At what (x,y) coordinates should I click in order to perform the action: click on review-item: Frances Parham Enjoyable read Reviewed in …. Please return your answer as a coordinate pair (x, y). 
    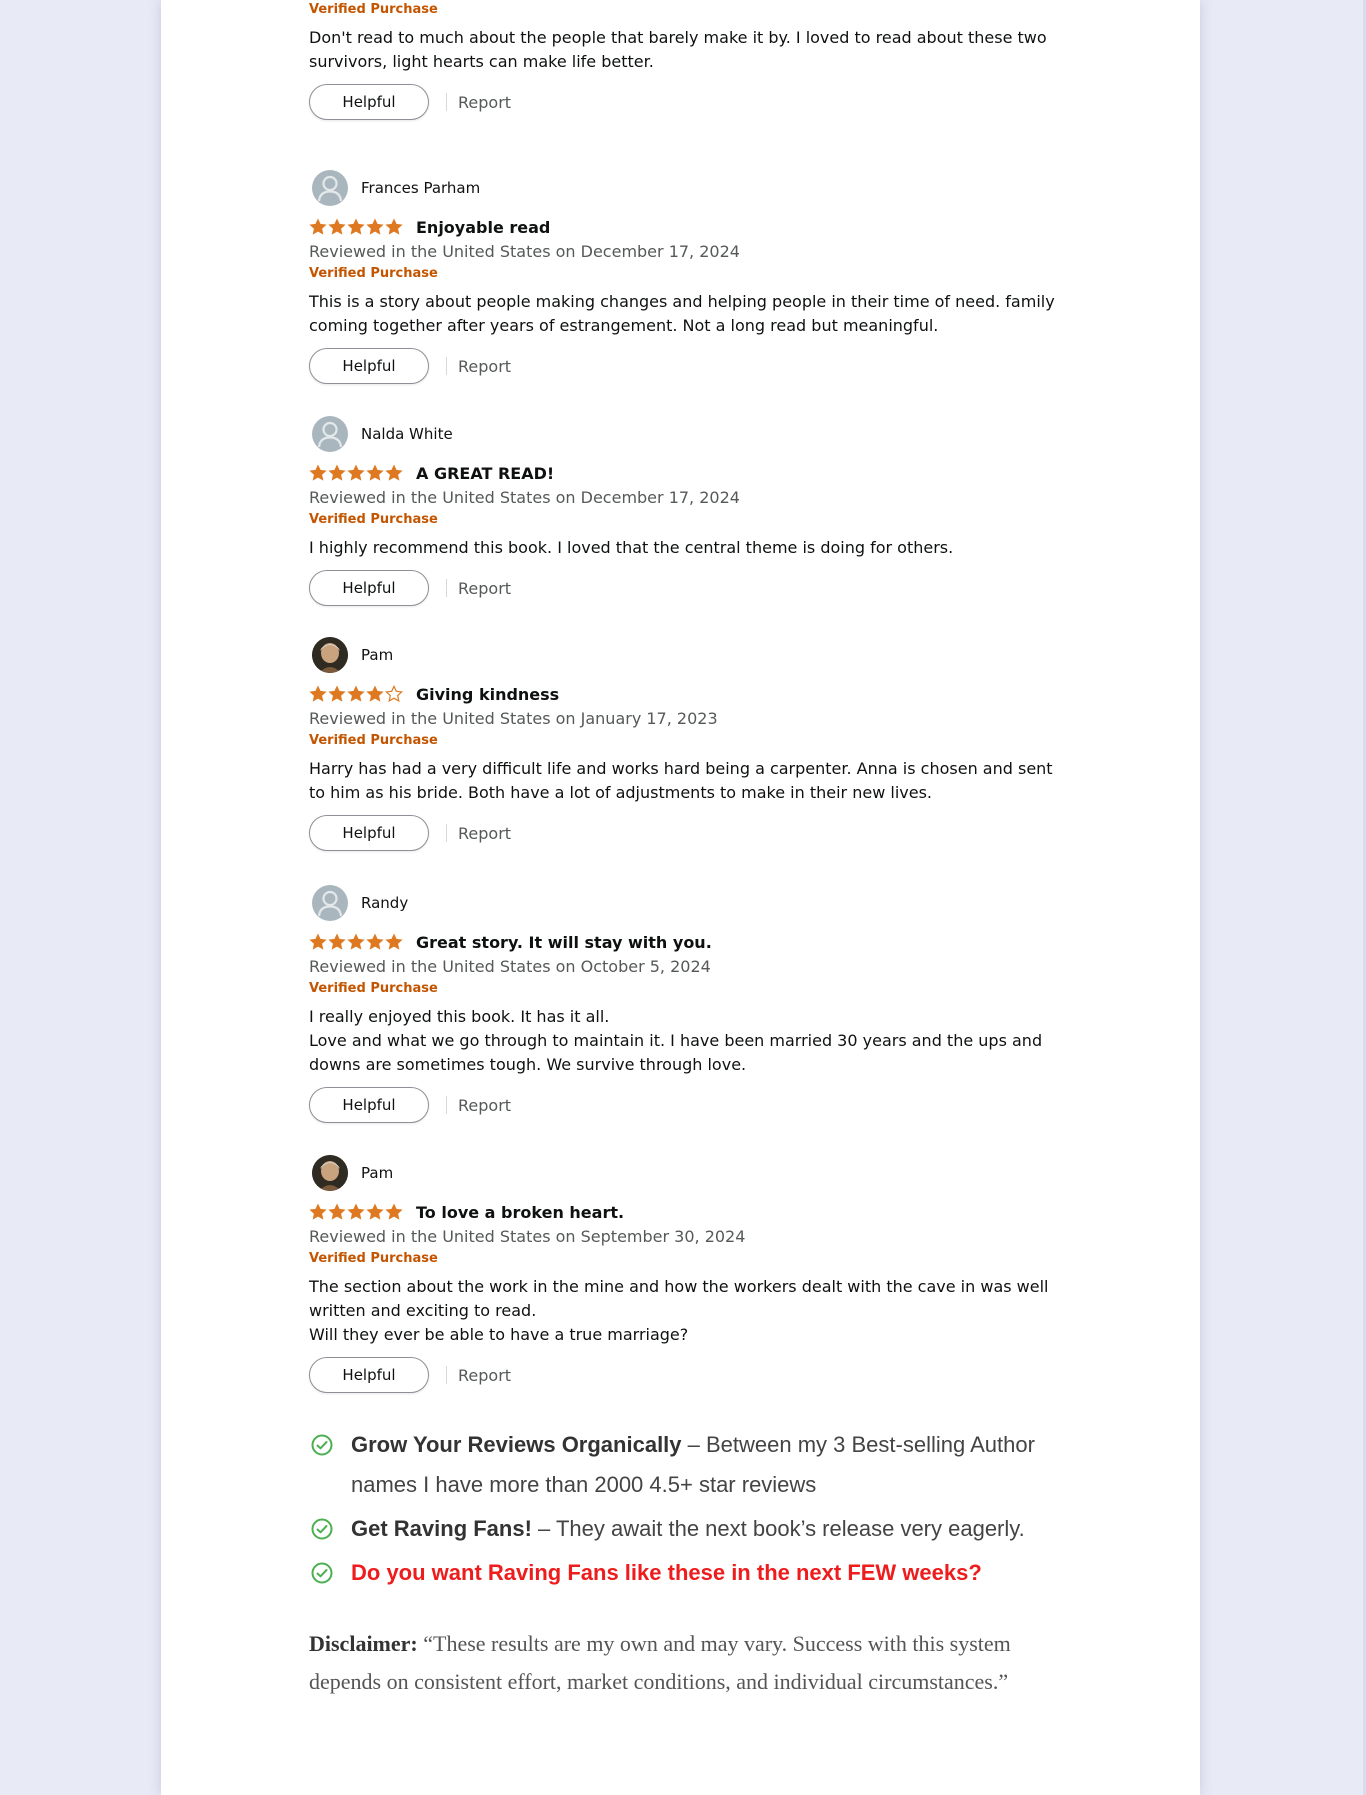
    Looking at the image, I should click on (689, 277).